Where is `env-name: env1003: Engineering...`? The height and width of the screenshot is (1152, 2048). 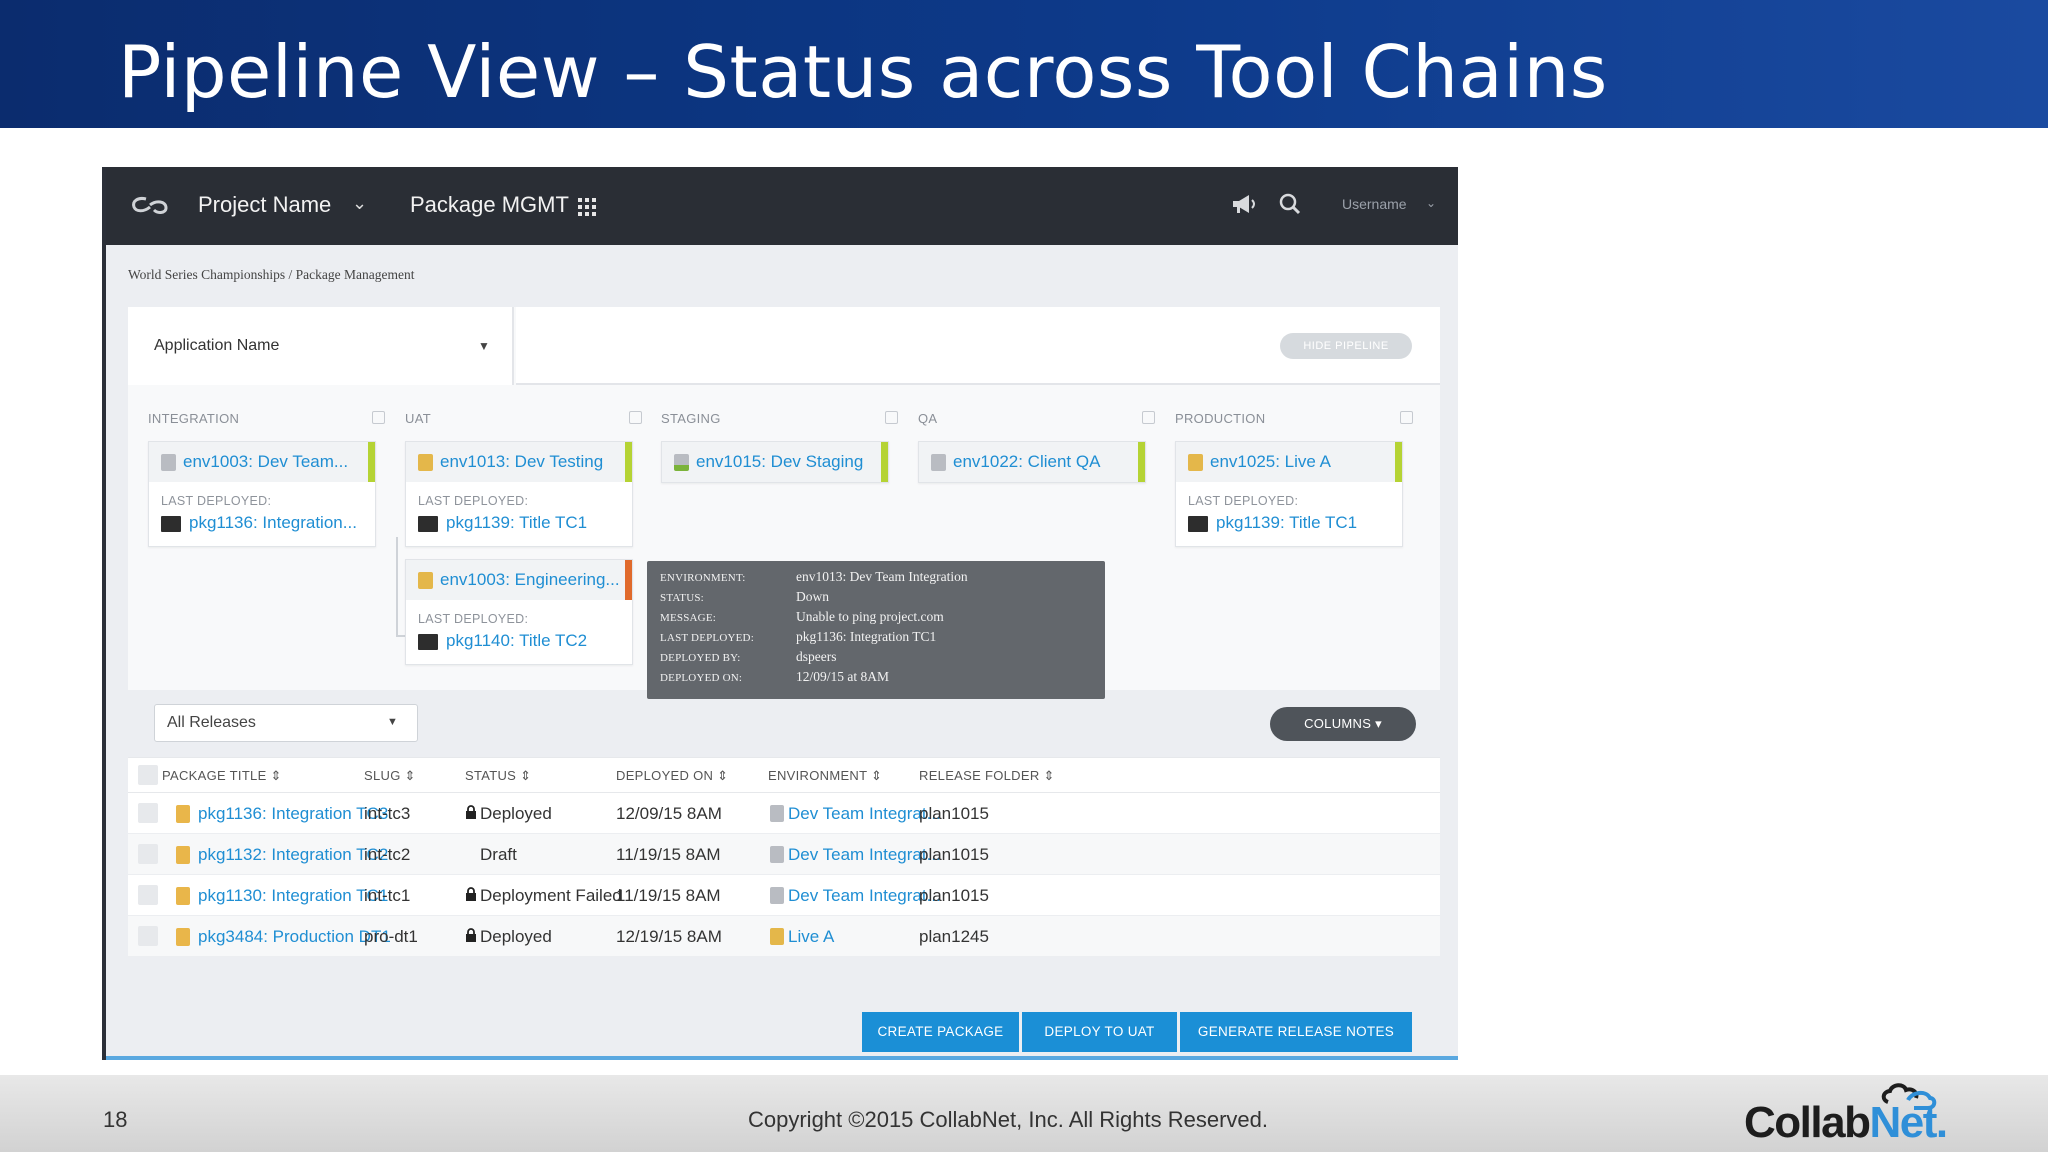
env-name: env1003: Engineering... is located at coordinates (530, 580).